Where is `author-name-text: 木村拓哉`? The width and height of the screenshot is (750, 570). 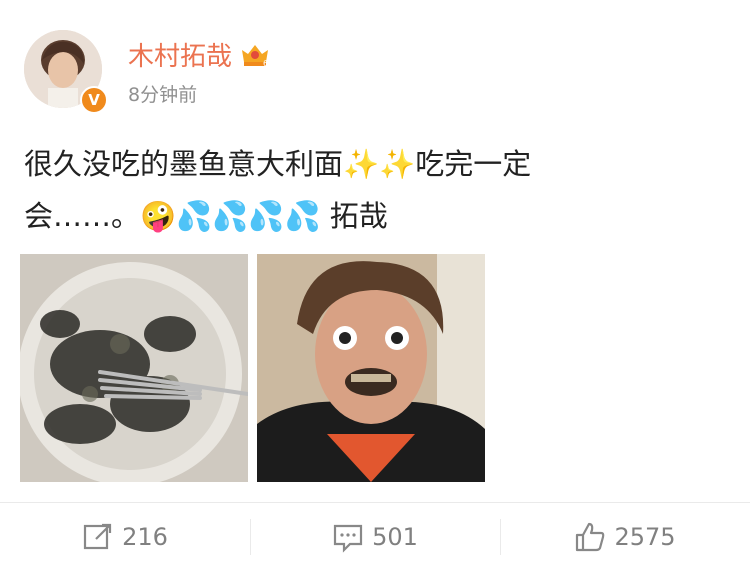 author-name-text: 木村拓哉 is located at coordinates (180, 57).